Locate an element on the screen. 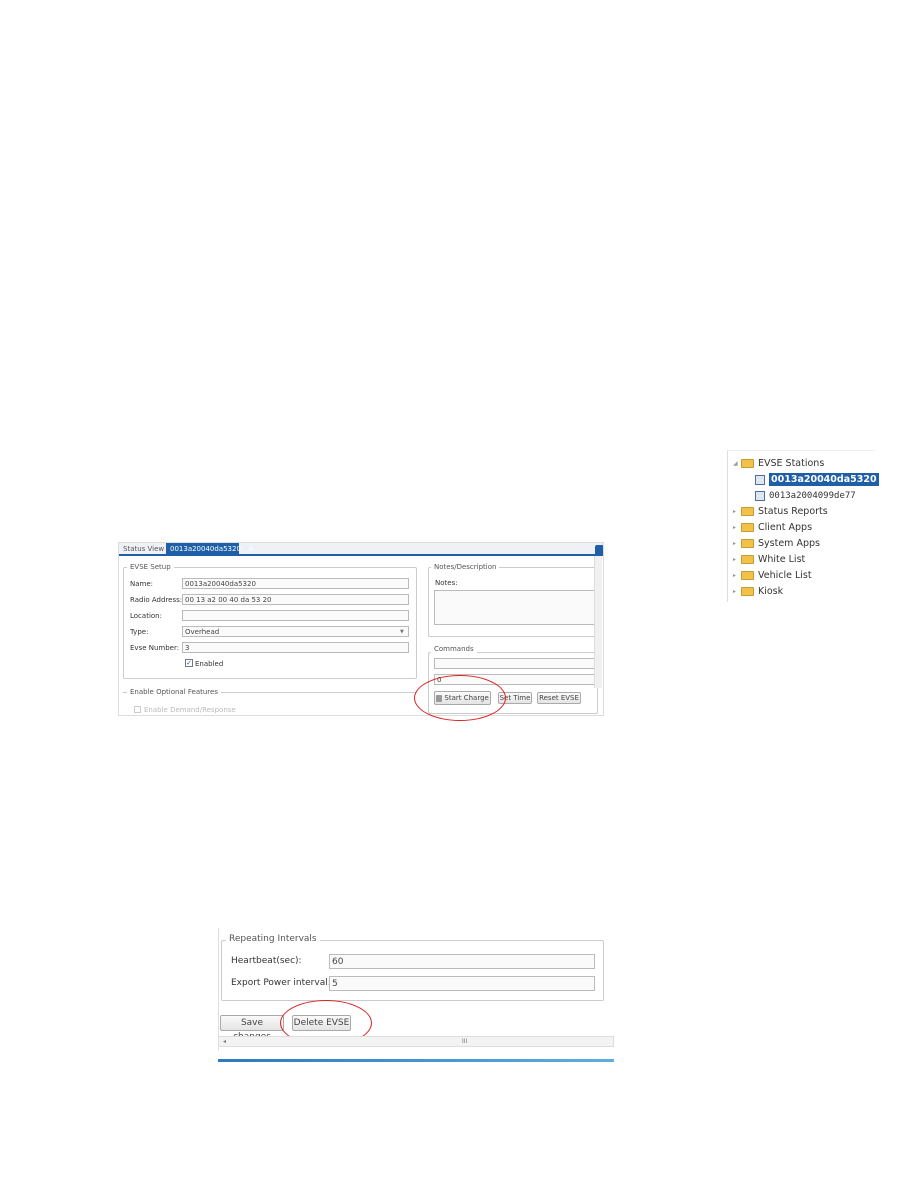 The height and width of the screenshot is (1188, 918). heartbeat-input: 60 is located at coordinates (462, 961).